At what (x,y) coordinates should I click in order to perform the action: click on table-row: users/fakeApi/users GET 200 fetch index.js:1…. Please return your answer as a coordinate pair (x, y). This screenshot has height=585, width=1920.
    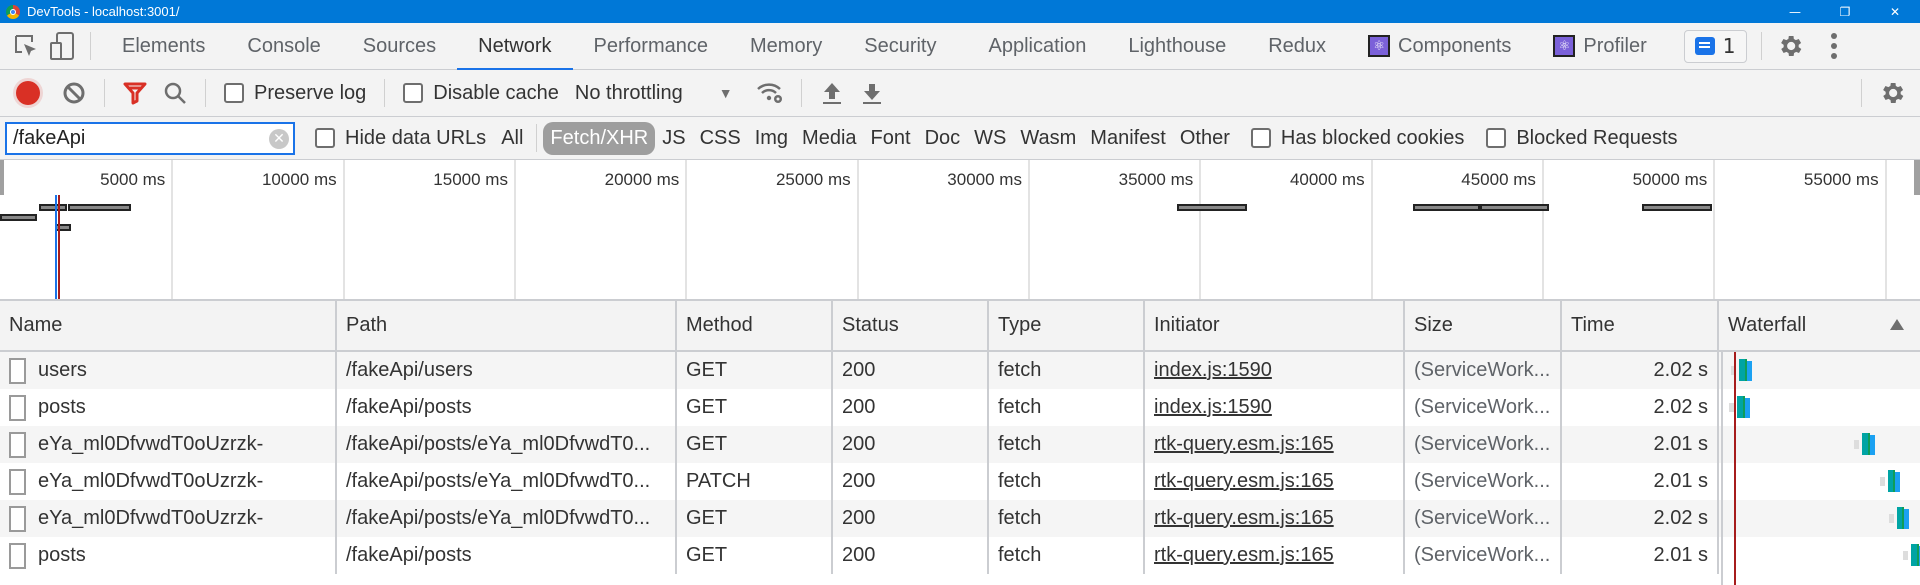
    Looking at the image, I should click on (960, 370).